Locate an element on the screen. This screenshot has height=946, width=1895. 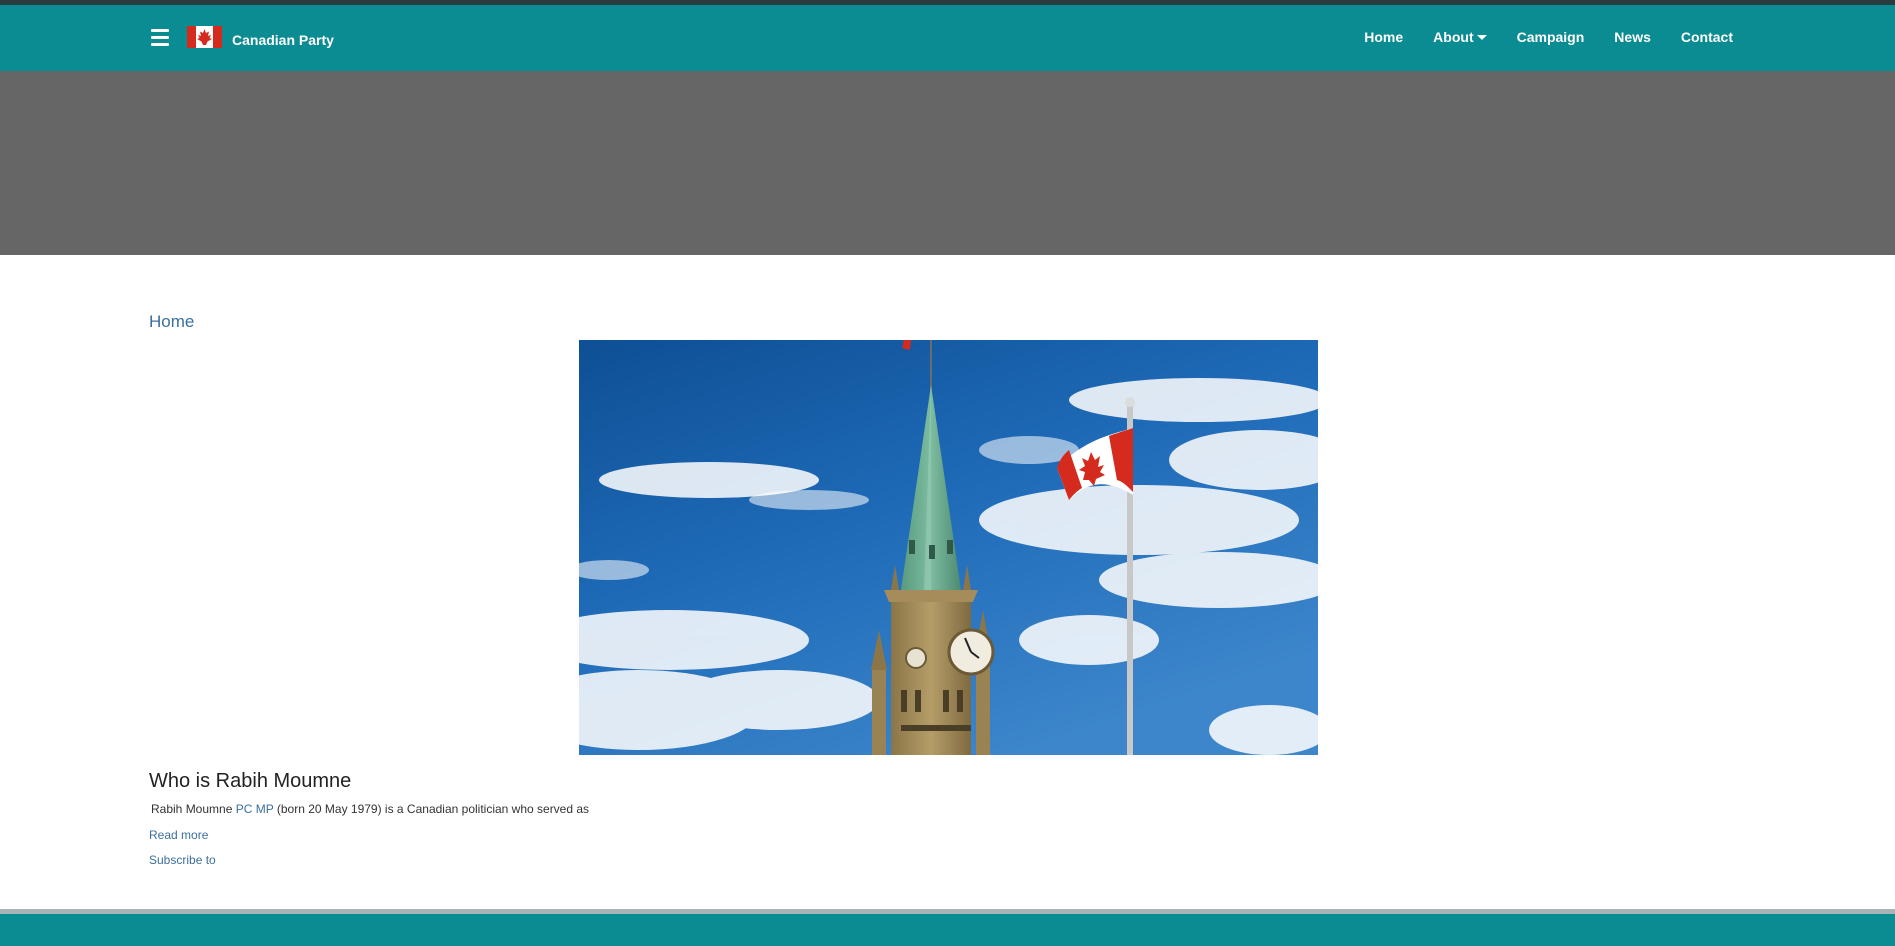
footer is located at coordinates (947, 930).